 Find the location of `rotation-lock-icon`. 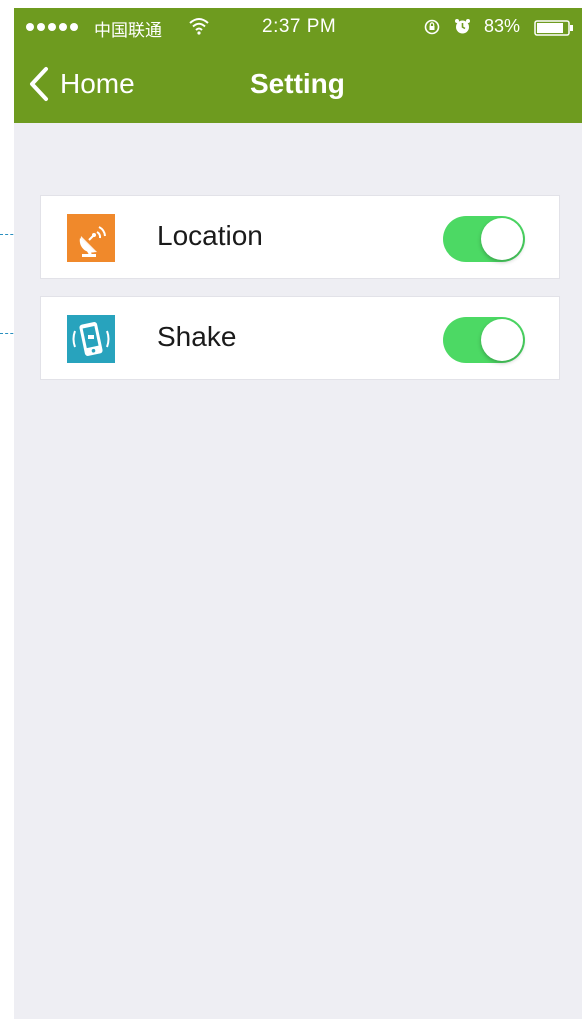

rotation-lock-icon is located at coordinates (432, 27).